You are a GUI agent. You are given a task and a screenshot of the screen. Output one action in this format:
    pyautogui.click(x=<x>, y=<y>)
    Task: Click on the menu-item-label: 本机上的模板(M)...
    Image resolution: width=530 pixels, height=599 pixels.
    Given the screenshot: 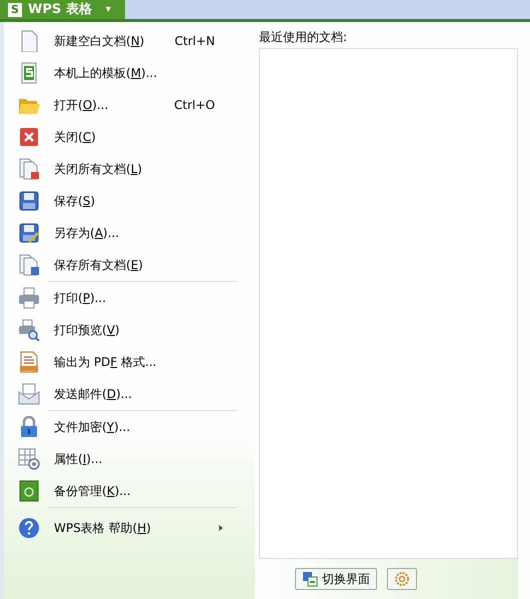 What is the action you would take?
    pyautogui.click(x=106, y=73)
    